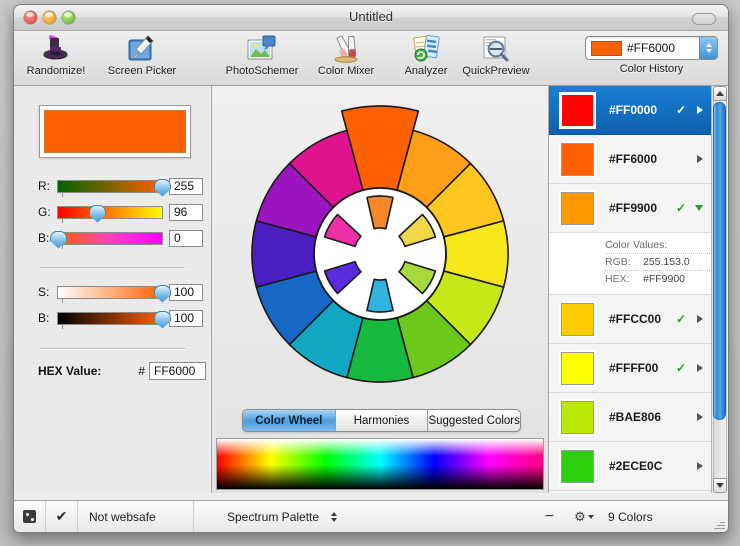 The image size is (740, 546). What do you see at coordinates (630, 208) in the screenshot?
I see `color-history-row: #FF9900 ✓` at bounding box center [630, 208].